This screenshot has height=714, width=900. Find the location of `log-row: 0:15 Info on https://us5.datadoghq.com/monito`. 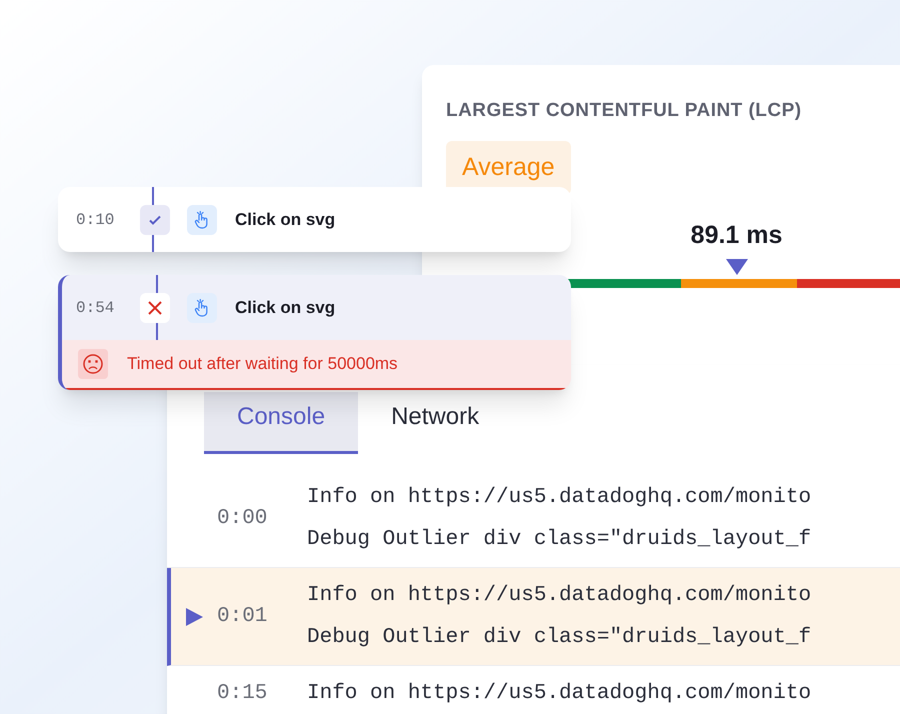

log-row: 0:15 Info on https://us5.datadoghq.com/monito is located at coordinates (533, 690).